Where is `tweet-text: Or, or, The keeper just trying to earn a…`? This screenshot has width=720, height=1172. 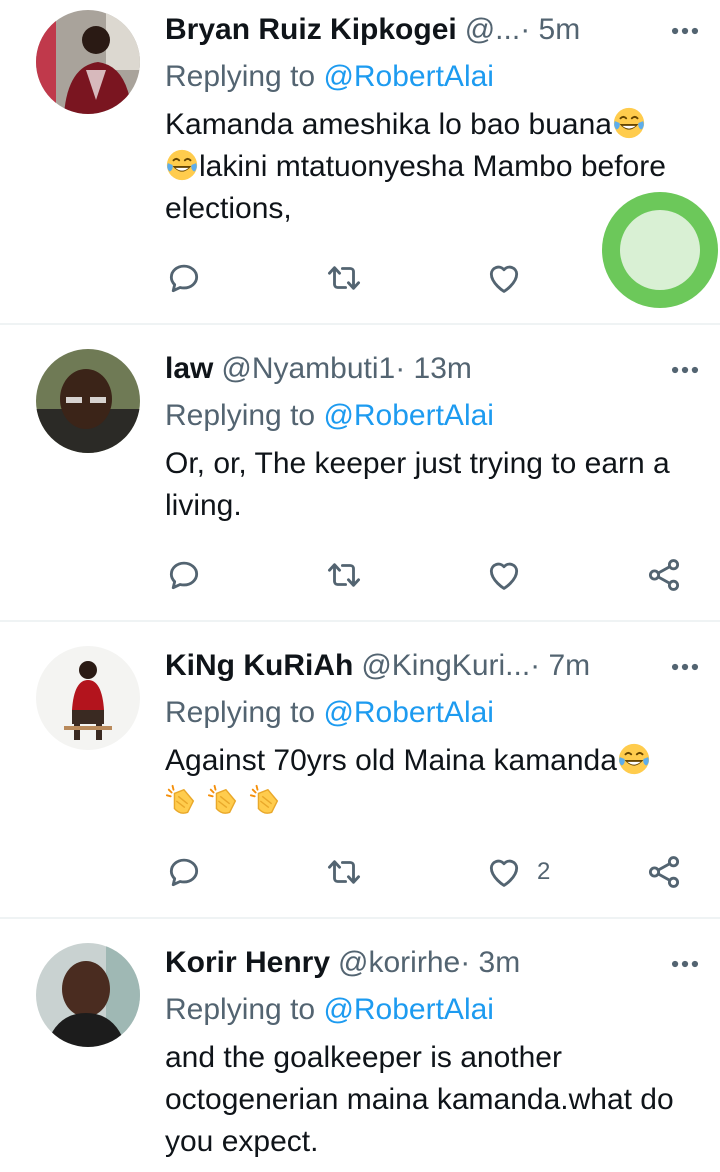 tweet-text: Or, or, The keeper just trying to earn a… is located at coordinates (417, 484).